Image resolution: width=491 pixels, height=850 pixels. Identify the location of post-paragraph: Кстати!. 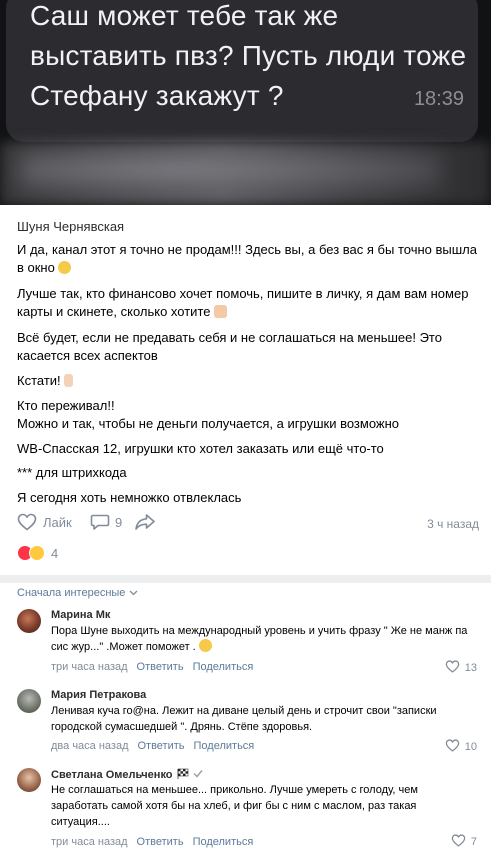
(248, 381).